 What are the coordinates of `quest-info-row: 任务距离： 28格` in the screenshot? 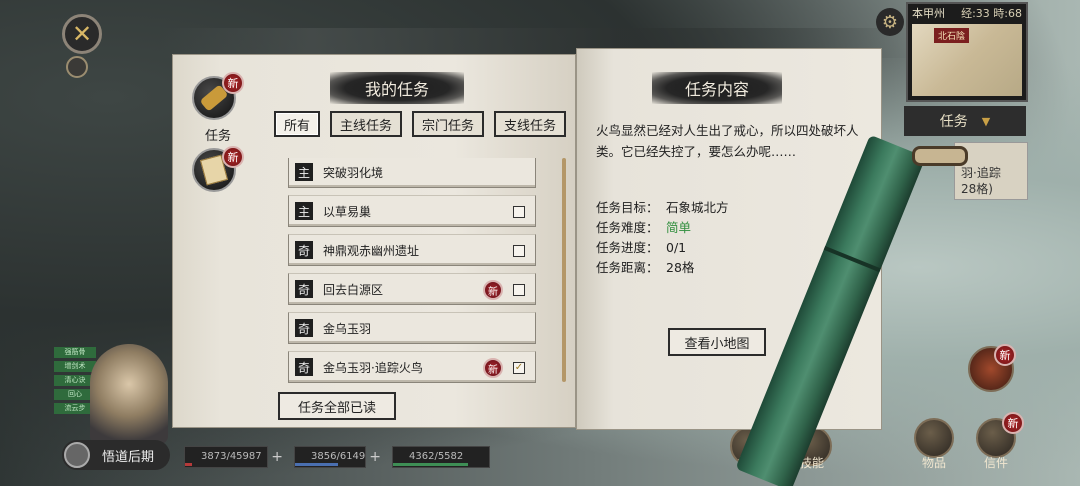 It's located at (662, 268).